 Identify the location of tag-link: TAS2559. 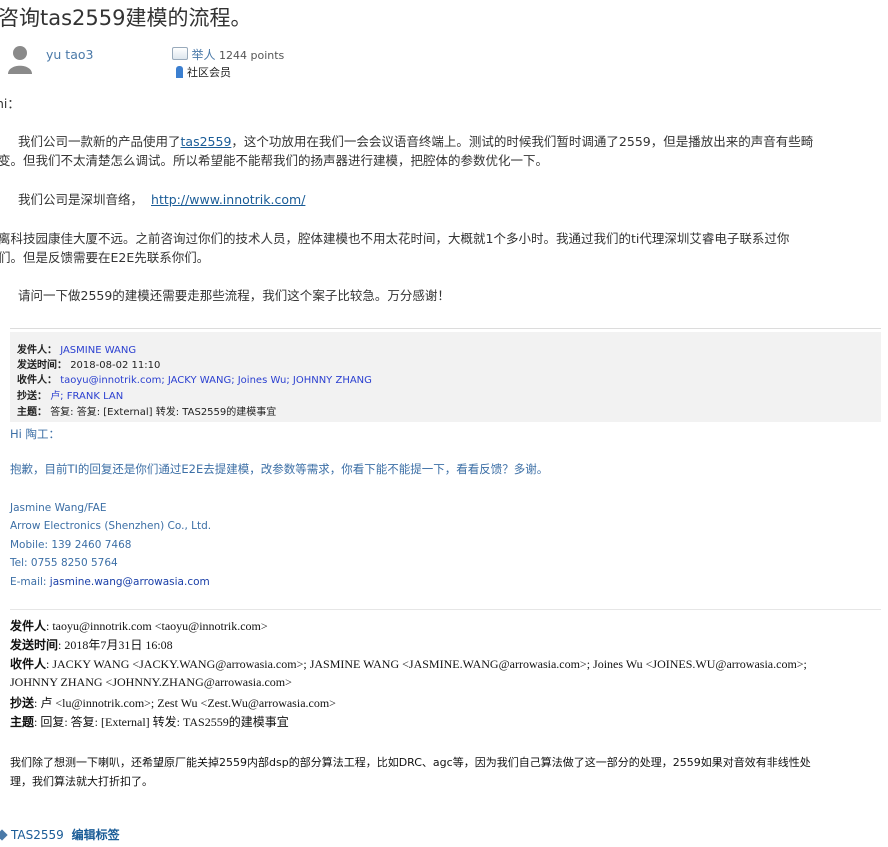
(37, 835).